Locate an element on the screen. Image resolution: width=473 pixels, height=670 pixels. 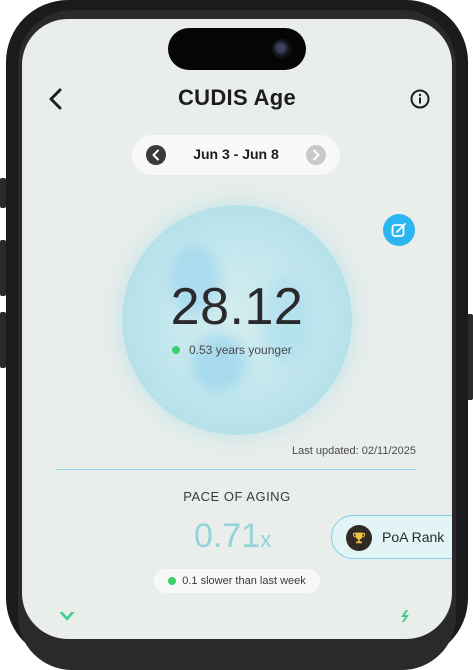
age-delta-text: 0.53 years younger is located at coordinates (240, 350).